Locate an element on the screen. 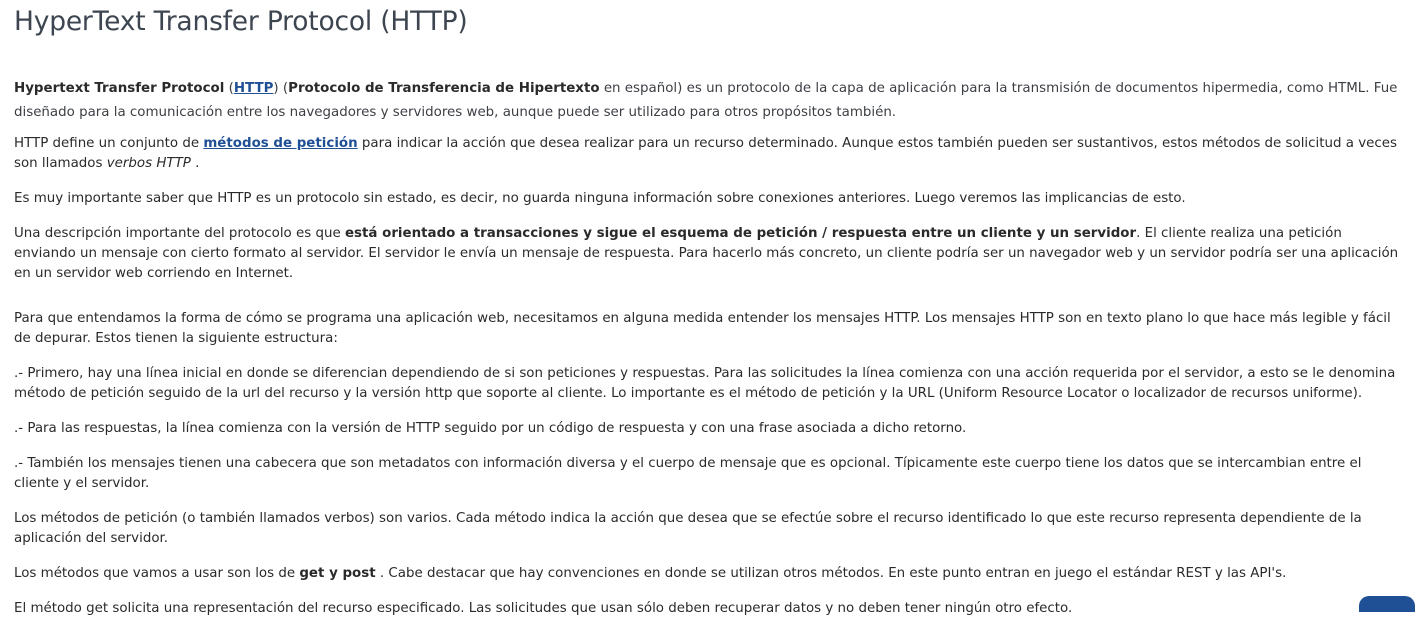 The height and width of the screenshot is (619, 1415). verbs-emphasis: verbos HTTP is located at coordinates (148, 163).